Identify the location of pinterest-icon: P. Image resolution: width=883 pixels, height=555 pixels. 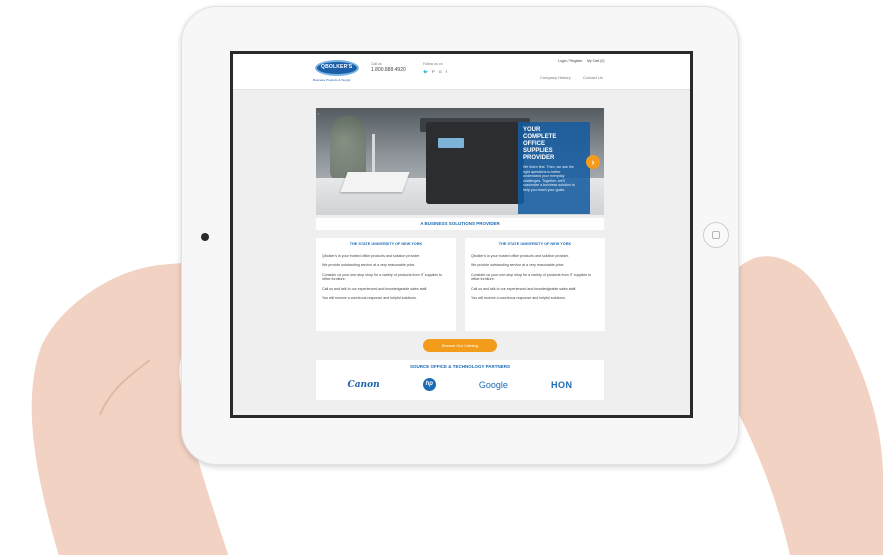
(433, 71).